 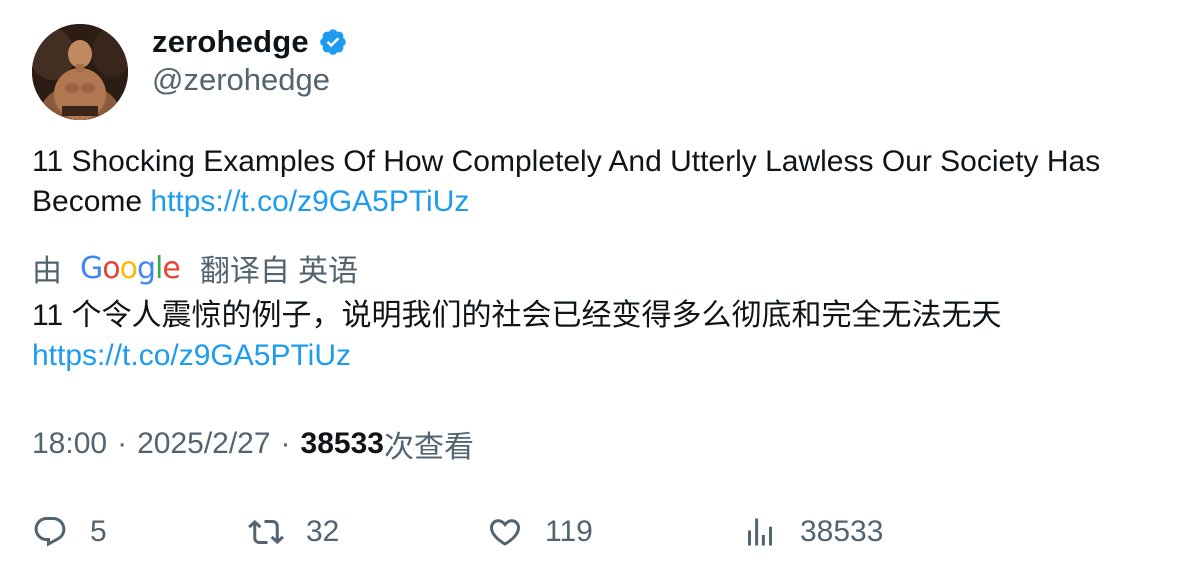 What do you see at coordinates (540, 532) in the screenshot?
I see `like-button: 119` at bounding box center [540, 532].